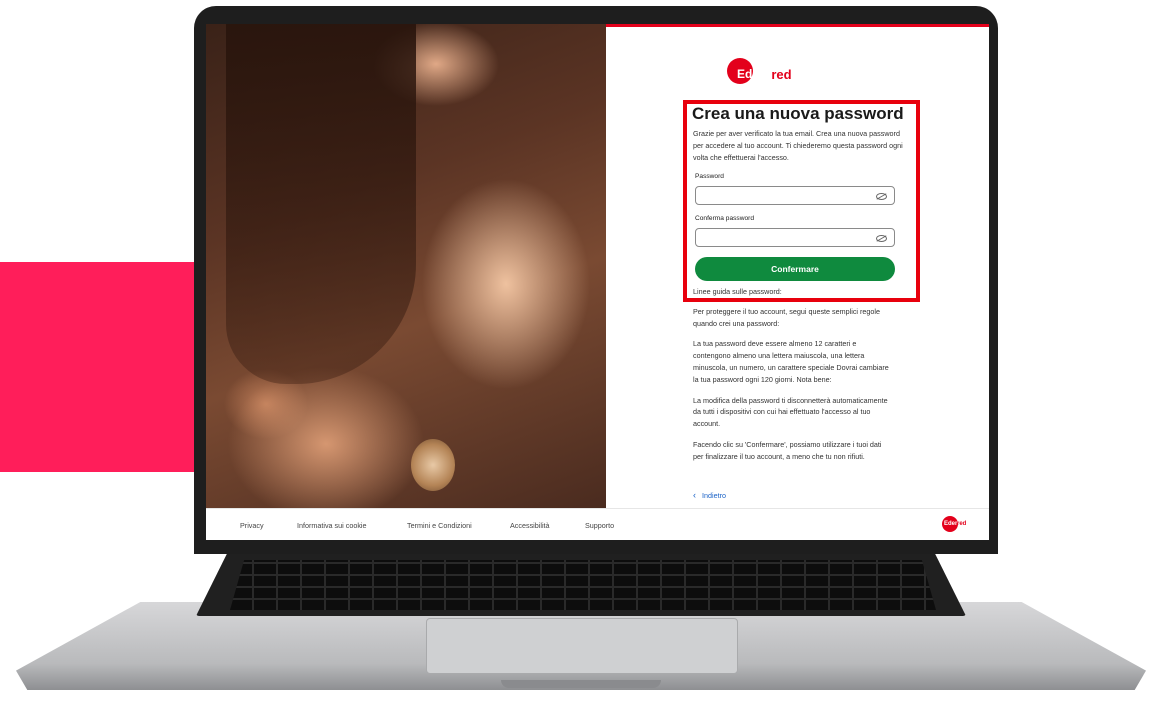  What do you see at coordinates (797, 25) in the screenshot?
I see `top-accent-bar` at bounding box center [797, 25].